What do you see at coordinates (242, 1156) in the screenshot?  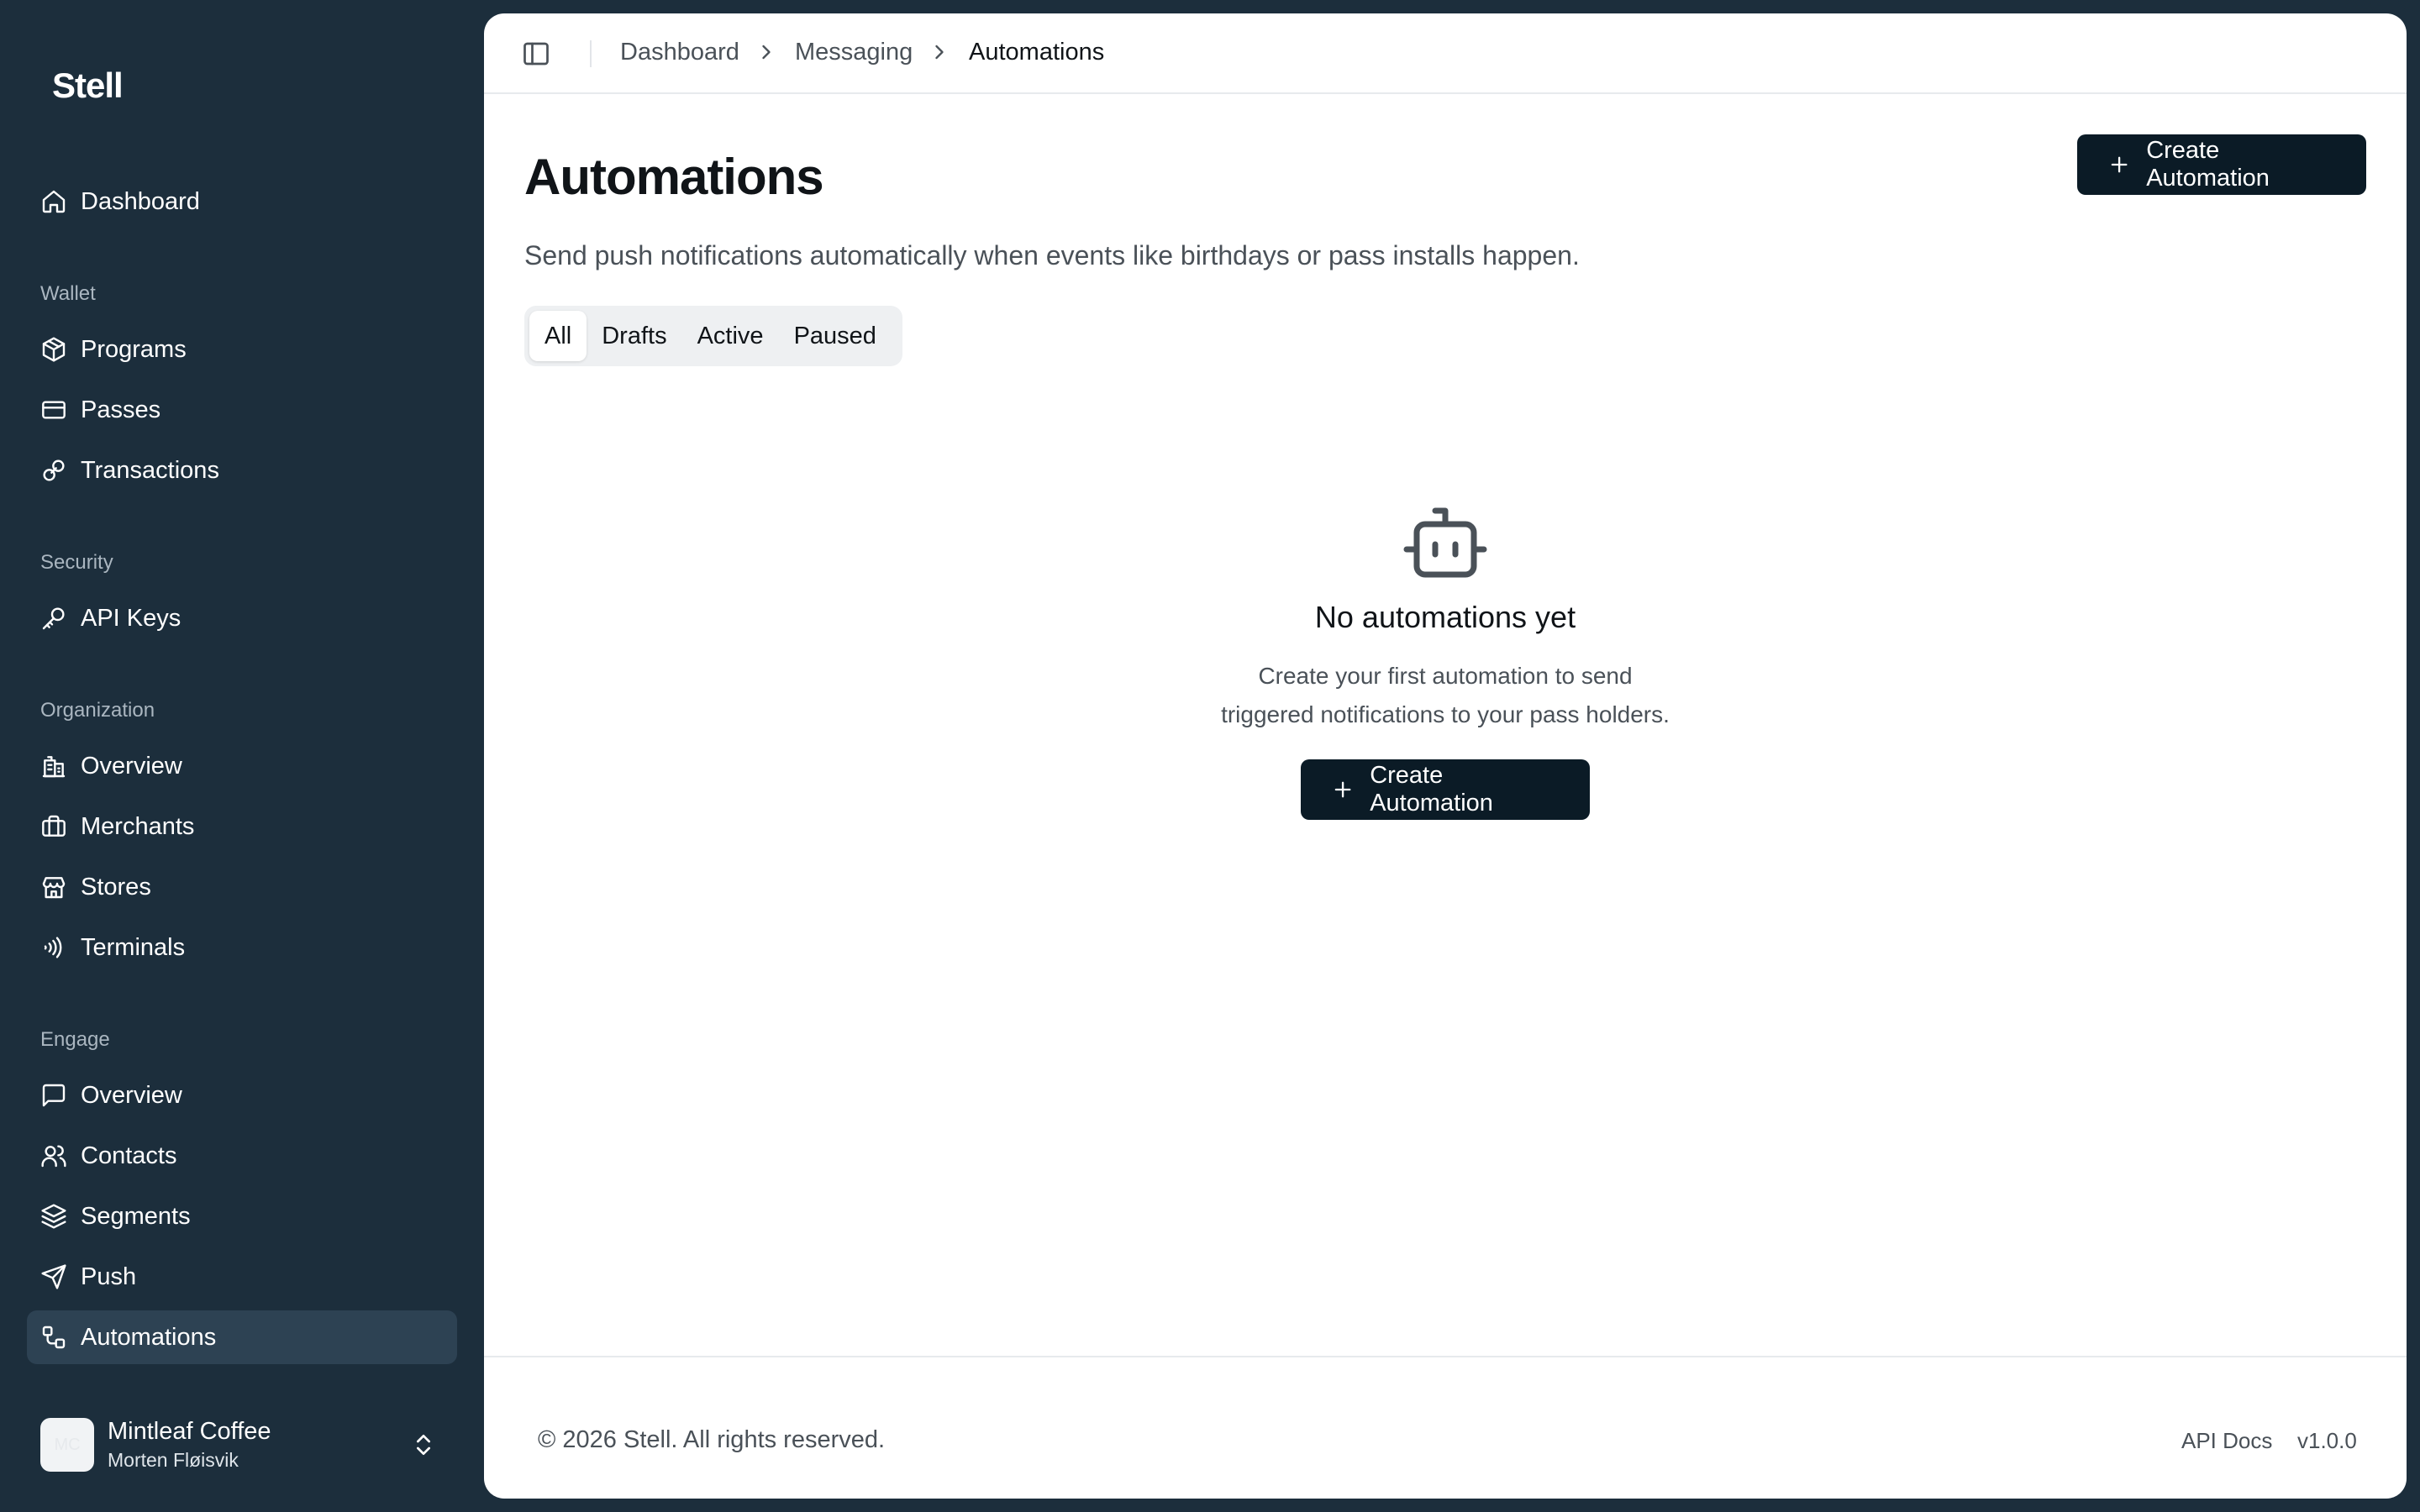 I see `sidebar-item-contacts: Contacts` at bounding box center [242, 1156].